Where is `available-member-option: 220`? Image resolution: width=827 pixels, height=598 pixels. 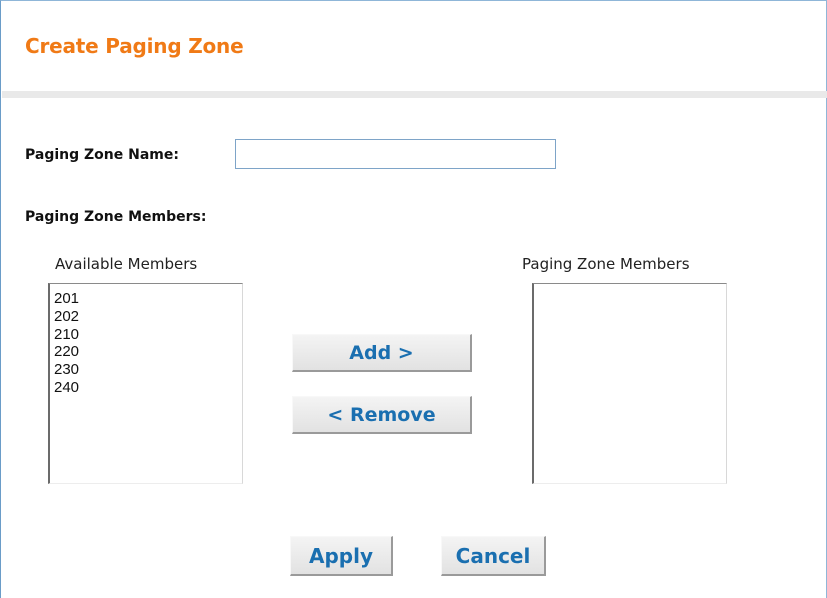 available-member-option: 220 is located at coordinates (146, 352).